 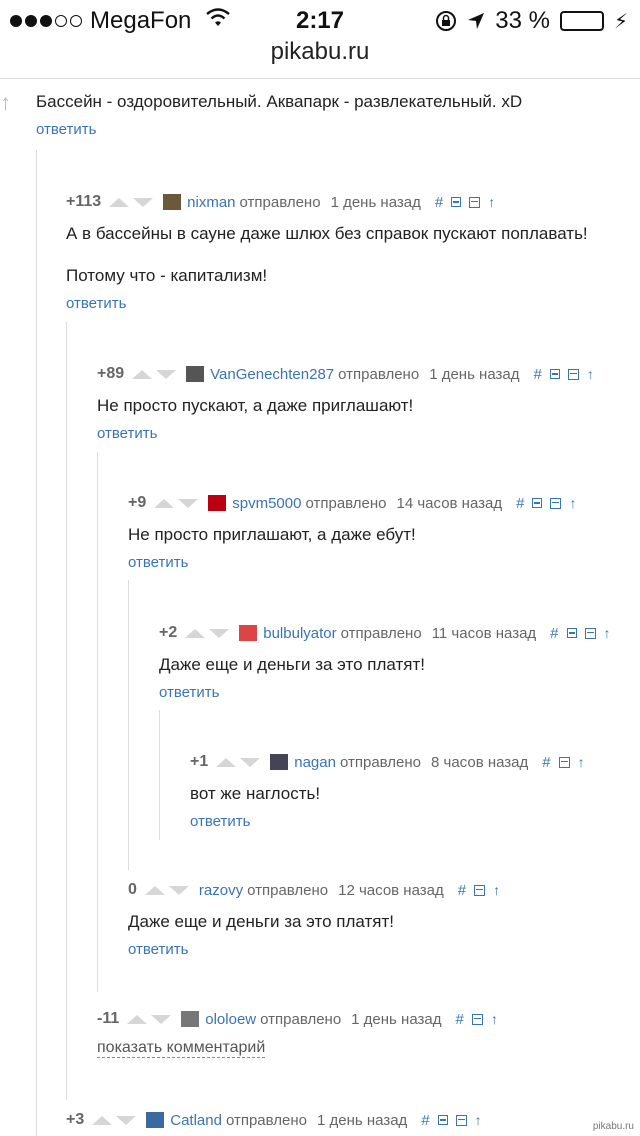 I want to click on username-link: nagan, so click(x=315, y=762).